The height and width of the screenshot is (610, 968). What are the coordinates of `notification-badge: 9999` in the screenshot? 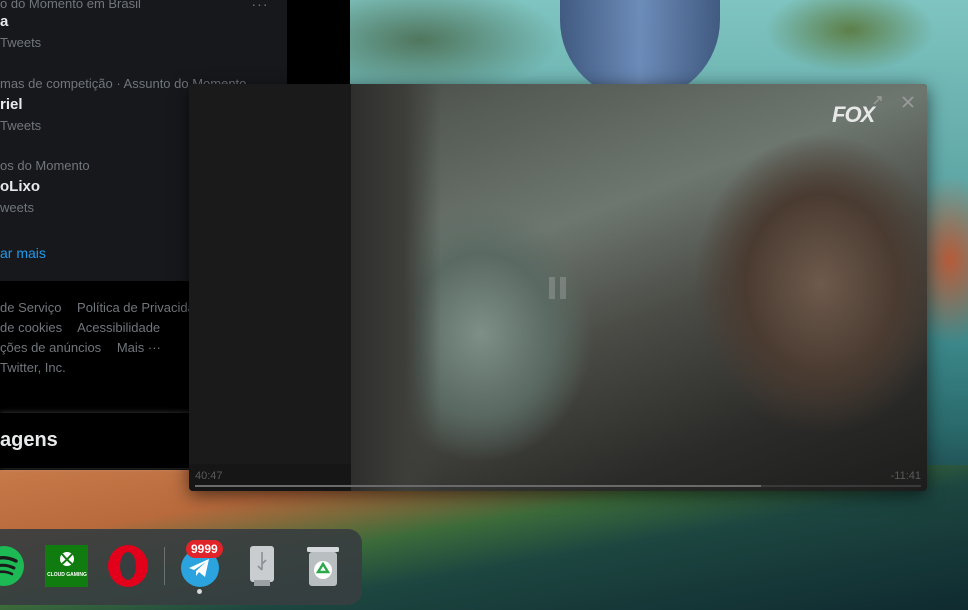 It's located at (204, 549).